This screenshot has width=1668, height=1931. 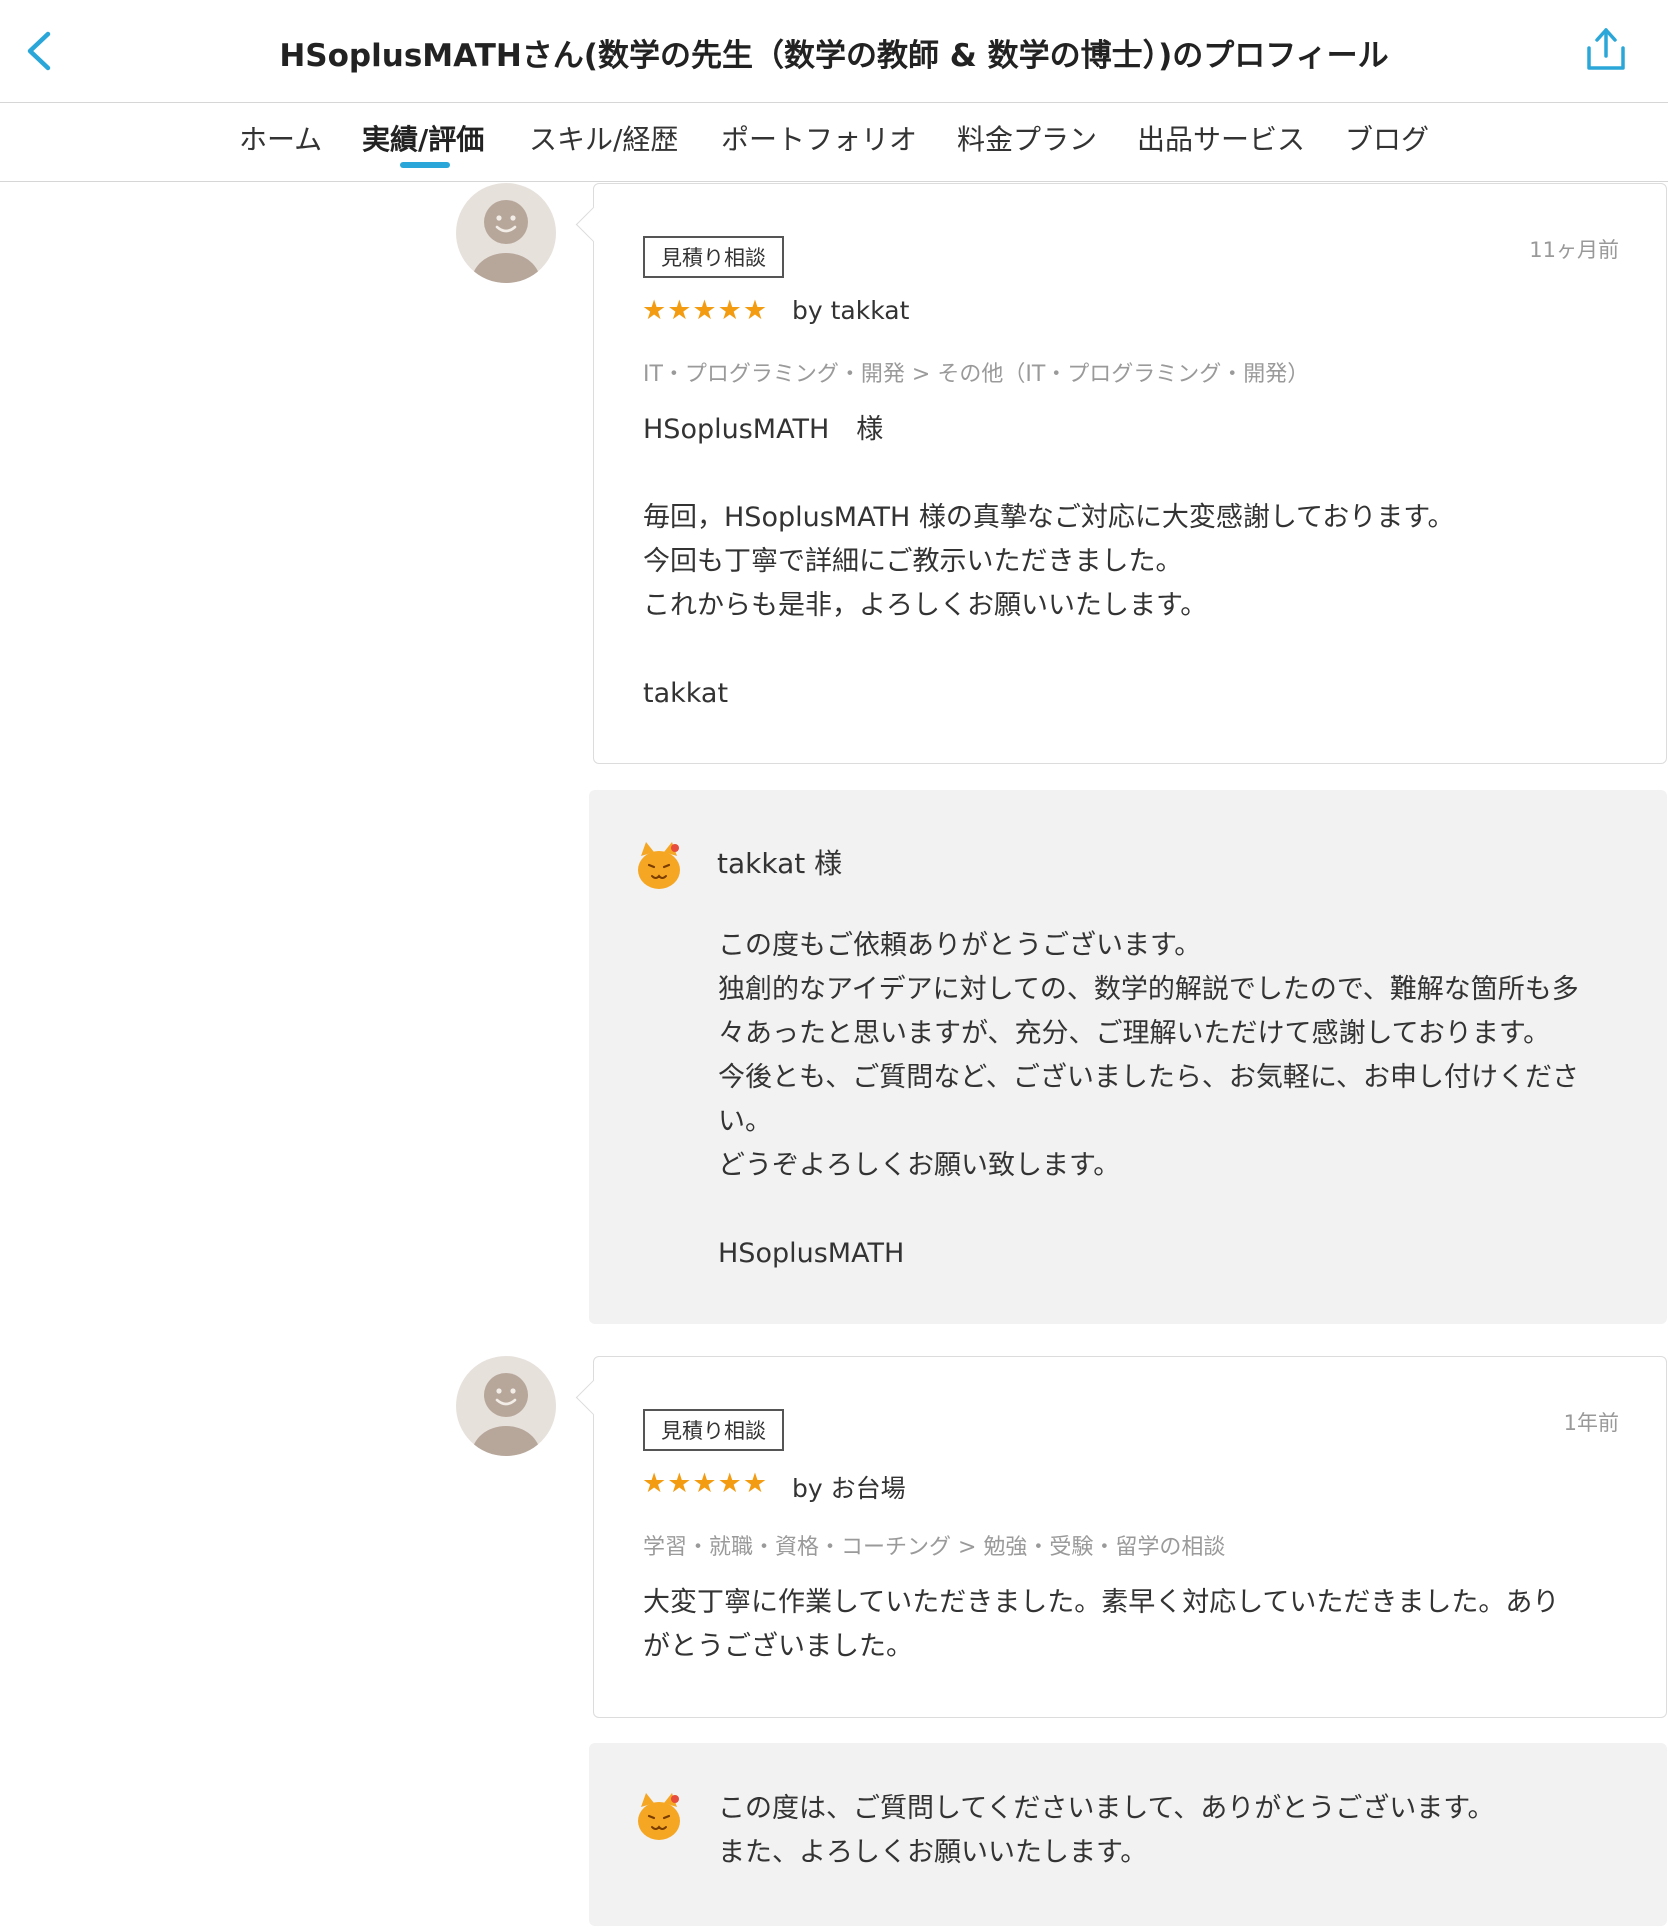 What do you see at coordinates (425, 165) in the screenshot?
I see `active-tab-indicator` at bounding box center [425, 165].